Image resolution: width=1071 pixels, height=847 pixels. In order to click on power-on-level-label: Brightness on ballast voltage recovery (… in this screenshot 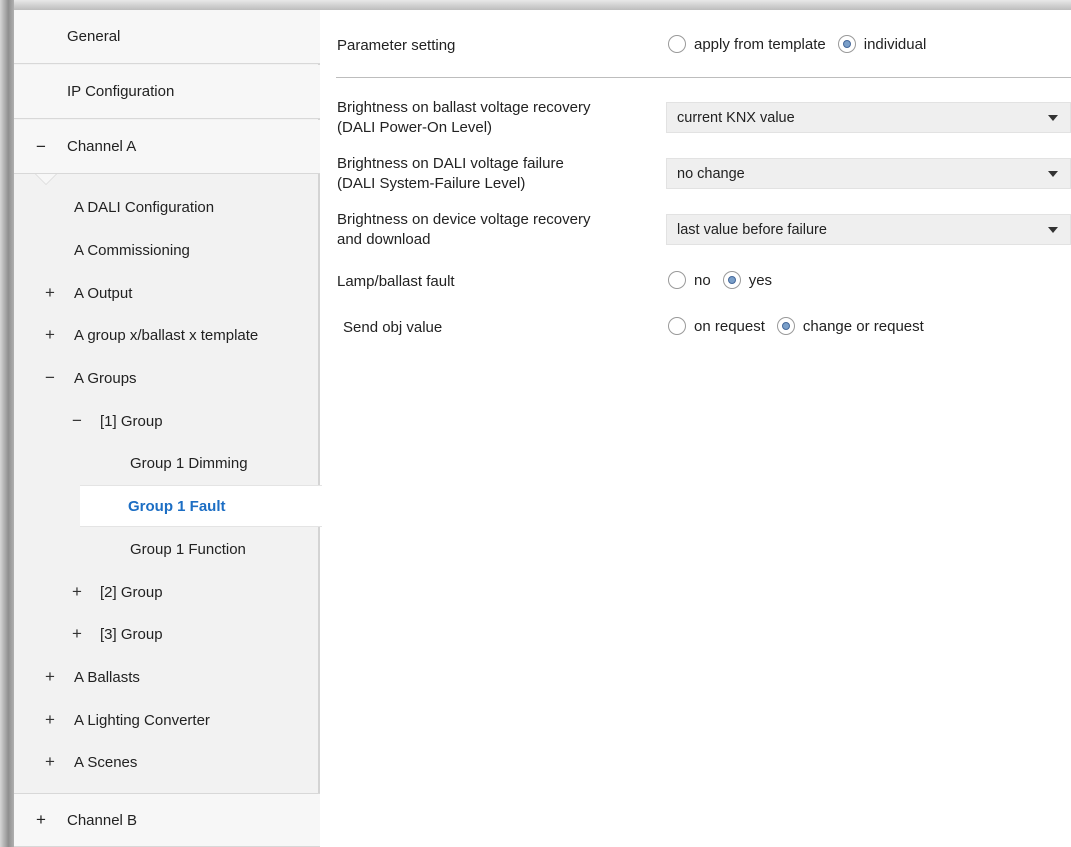, I will do `click(463, 118)`.